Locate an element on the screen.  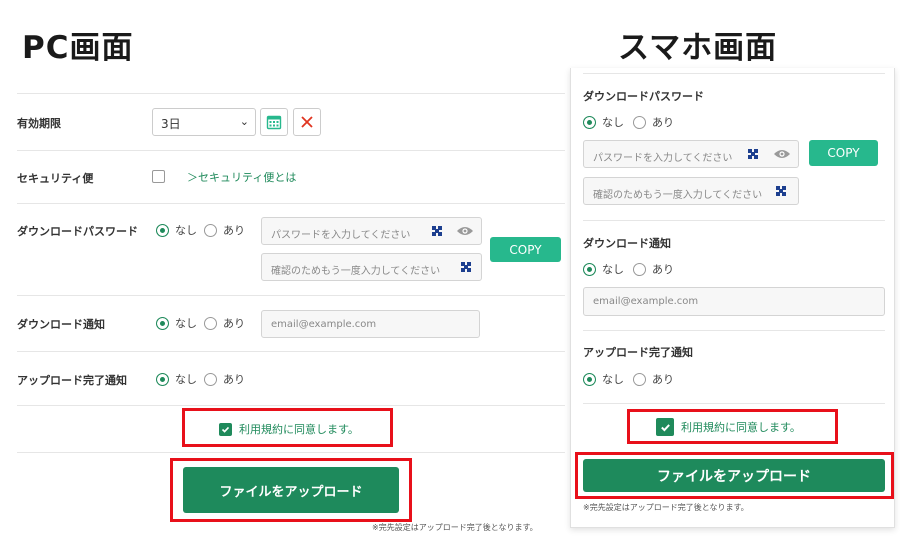
download-notice-none-radio: なし is located at coordinates (176, 323).